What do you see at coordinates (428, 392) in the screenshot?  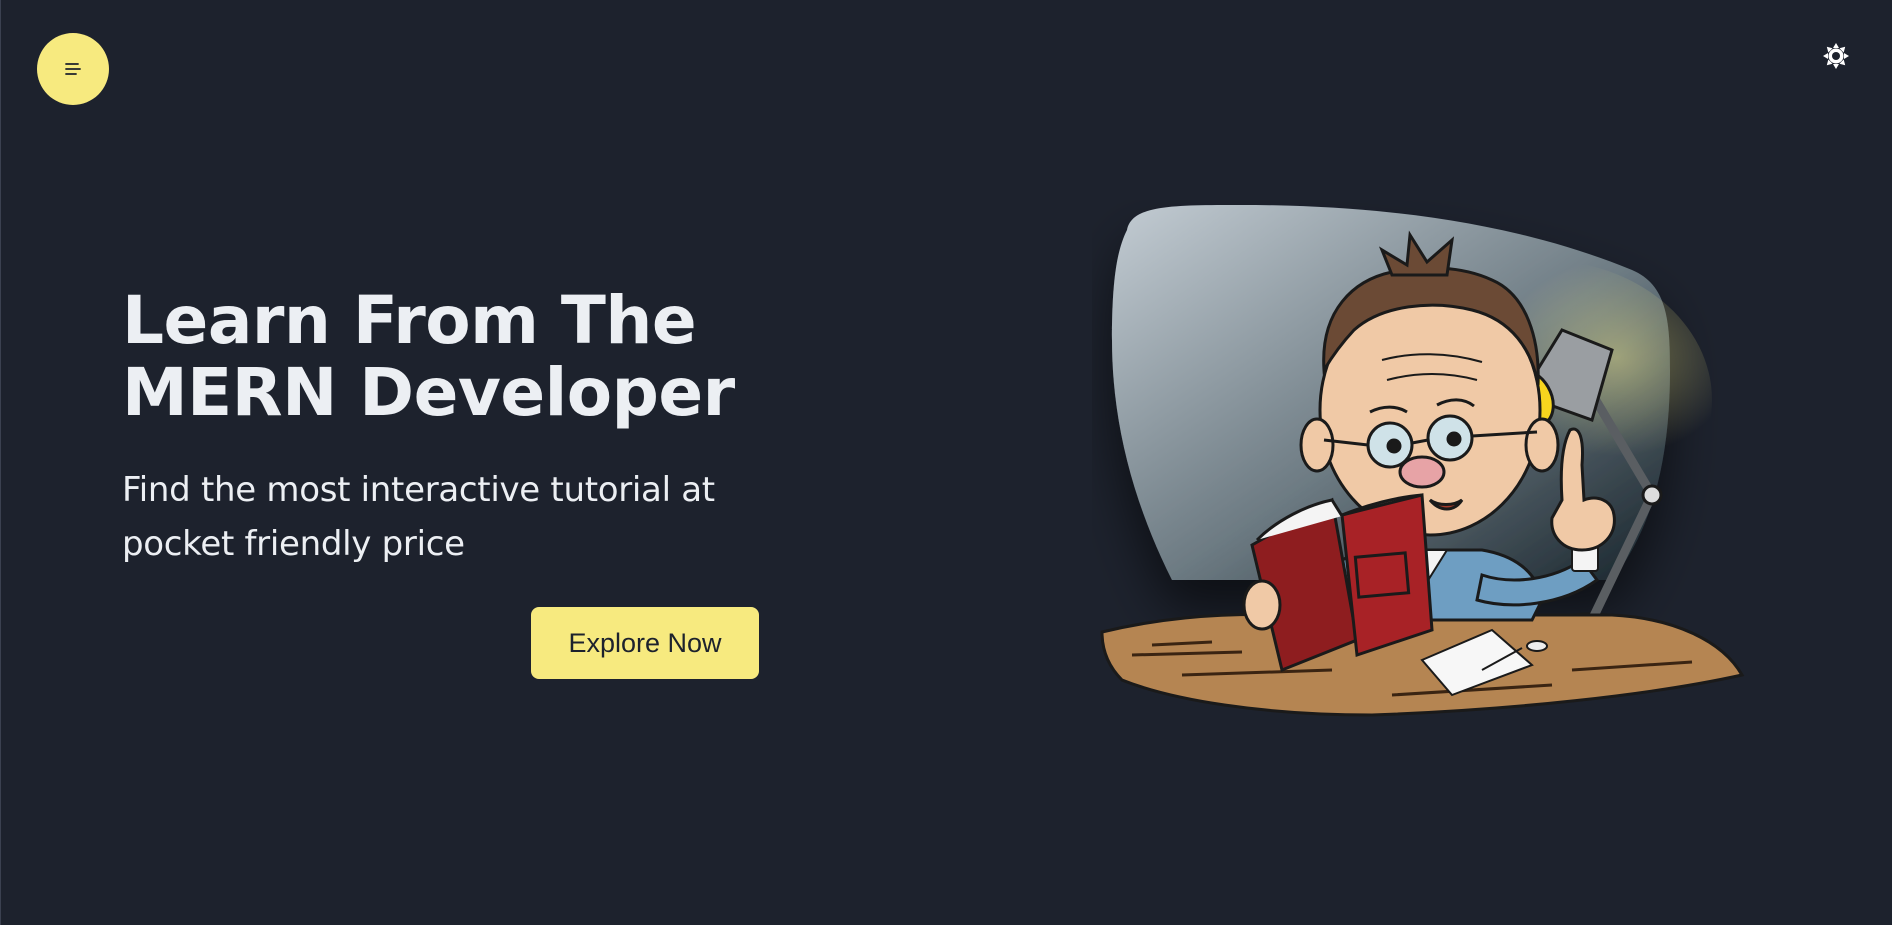 I see `headline-line-2: MERN Developer` at bounding box center [428, 392].